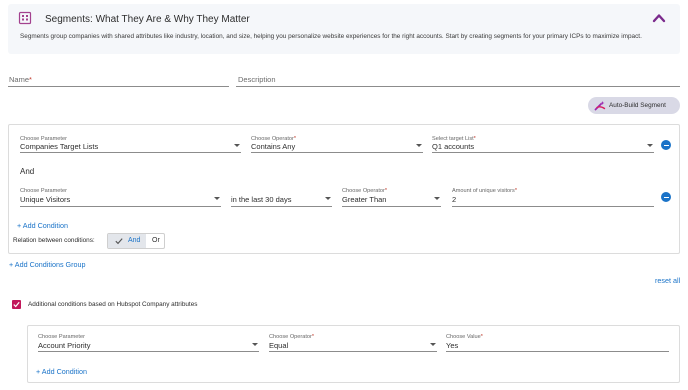 The image size is (688, 390). Describe the element at coordinates (273, 146) in the screenshot. I see `operator-select-value: Contains Any` at that location.